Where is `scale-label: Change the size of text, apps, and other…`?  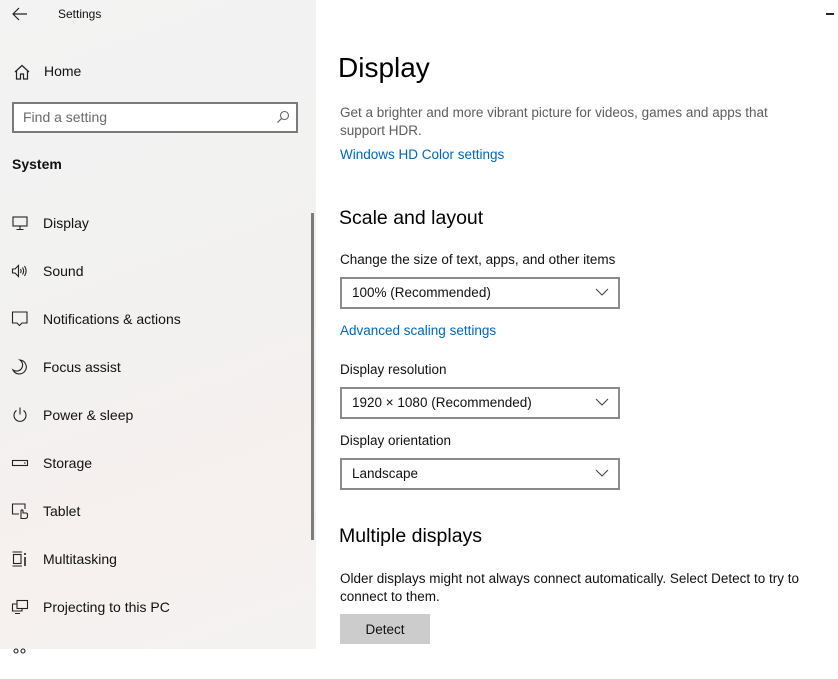
scale-label: Change the size of text, apps, and other… is located at coordinates (478, 259).